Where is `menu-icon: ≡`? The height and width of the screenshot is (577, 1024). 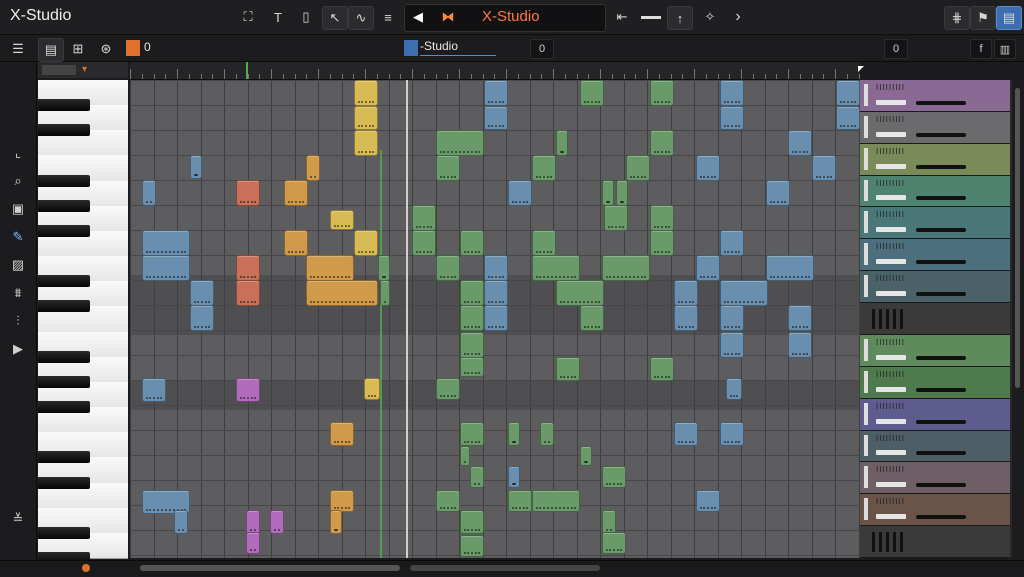
menu-icon: ≡ is located at coordinates (388, 17).